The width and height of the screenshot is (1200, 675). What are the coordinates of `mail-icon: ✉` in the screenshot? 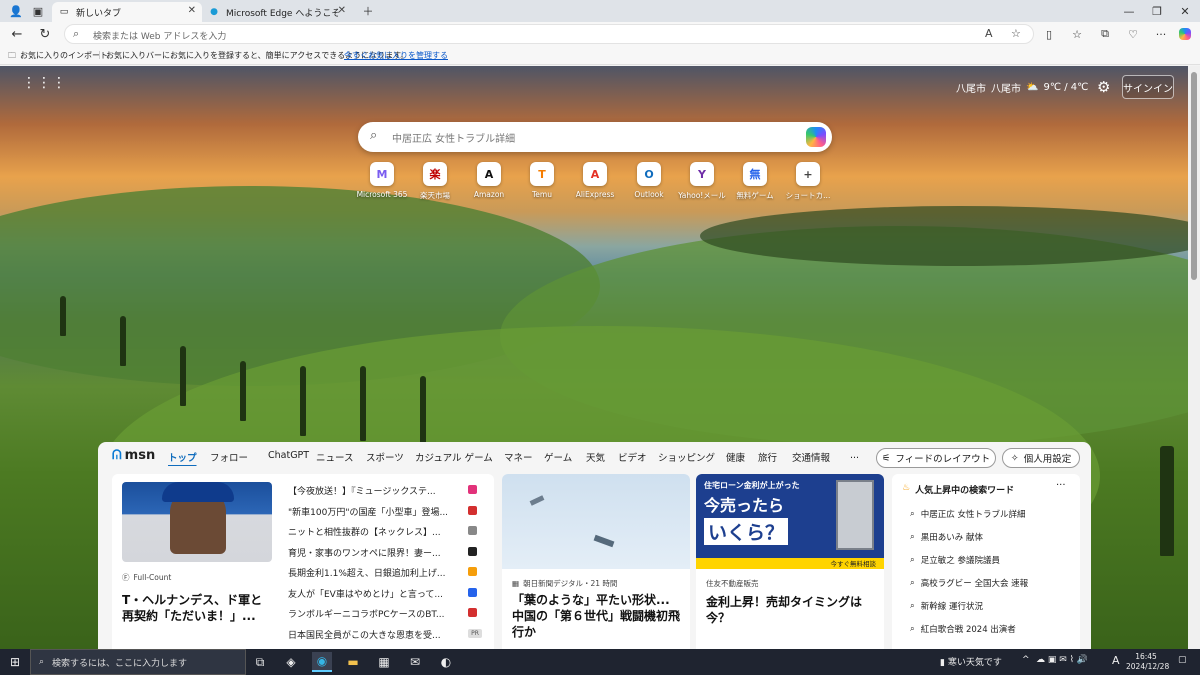 It's located at (415, 662).